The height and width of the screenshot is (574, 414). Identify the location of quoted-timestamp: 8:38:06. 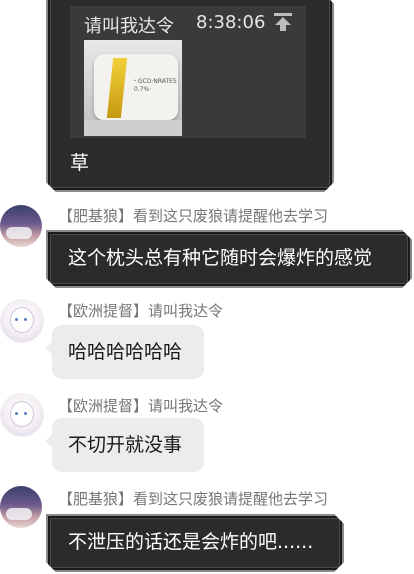
(231, 22).